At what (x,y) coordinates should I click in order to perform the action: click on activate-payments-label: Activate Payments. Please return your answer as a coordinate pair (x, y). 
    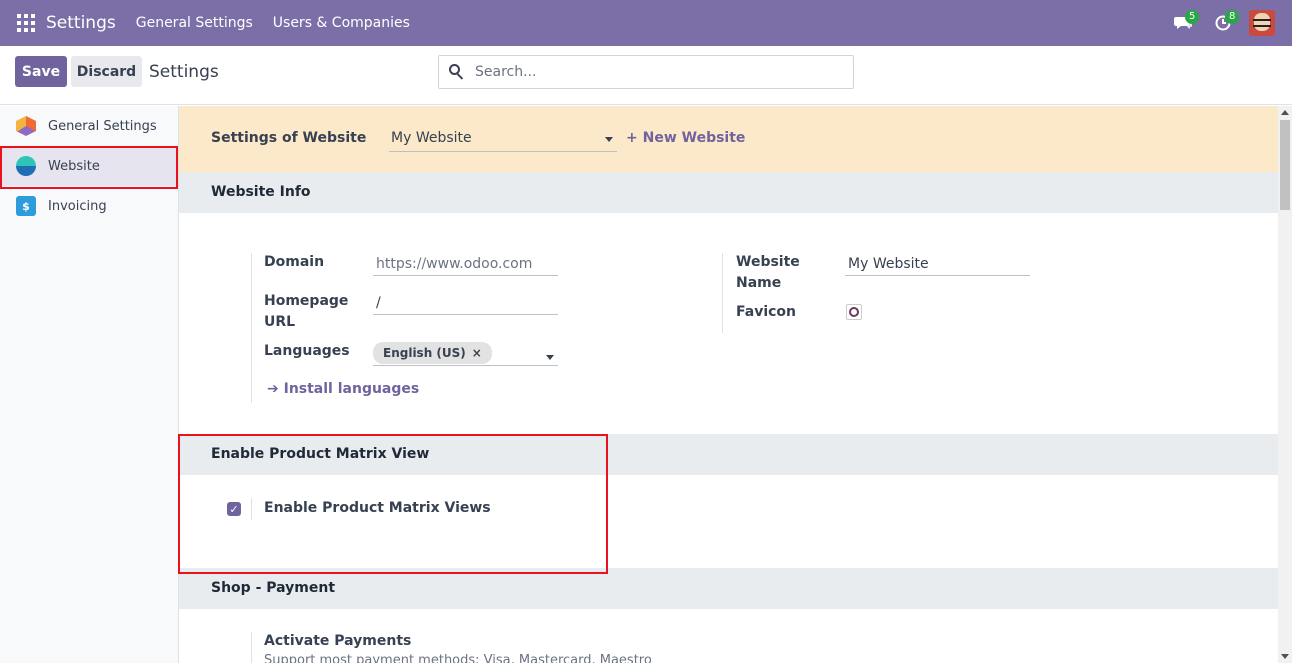
    Looking at the image, I should click on (338, 641).